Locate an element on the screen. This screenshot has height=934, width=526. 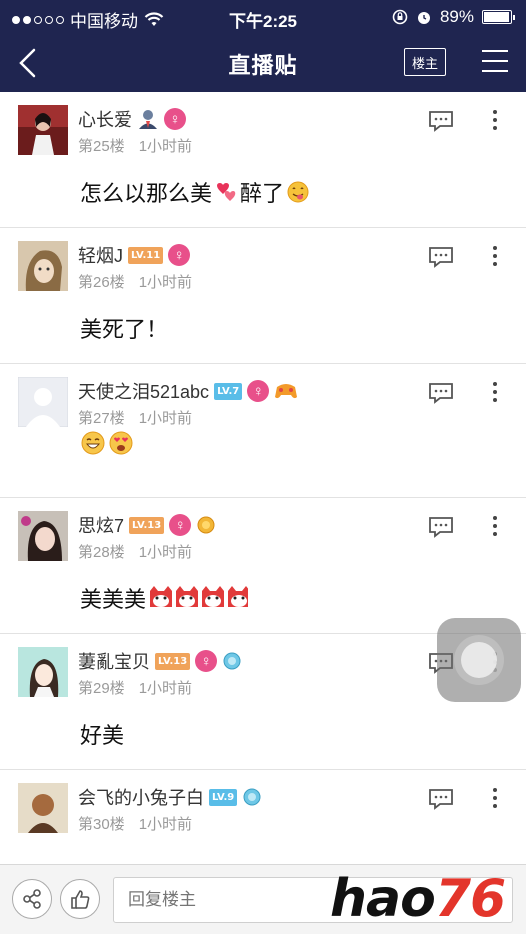
assistive-touch-button is located at coordinates (479, 660).